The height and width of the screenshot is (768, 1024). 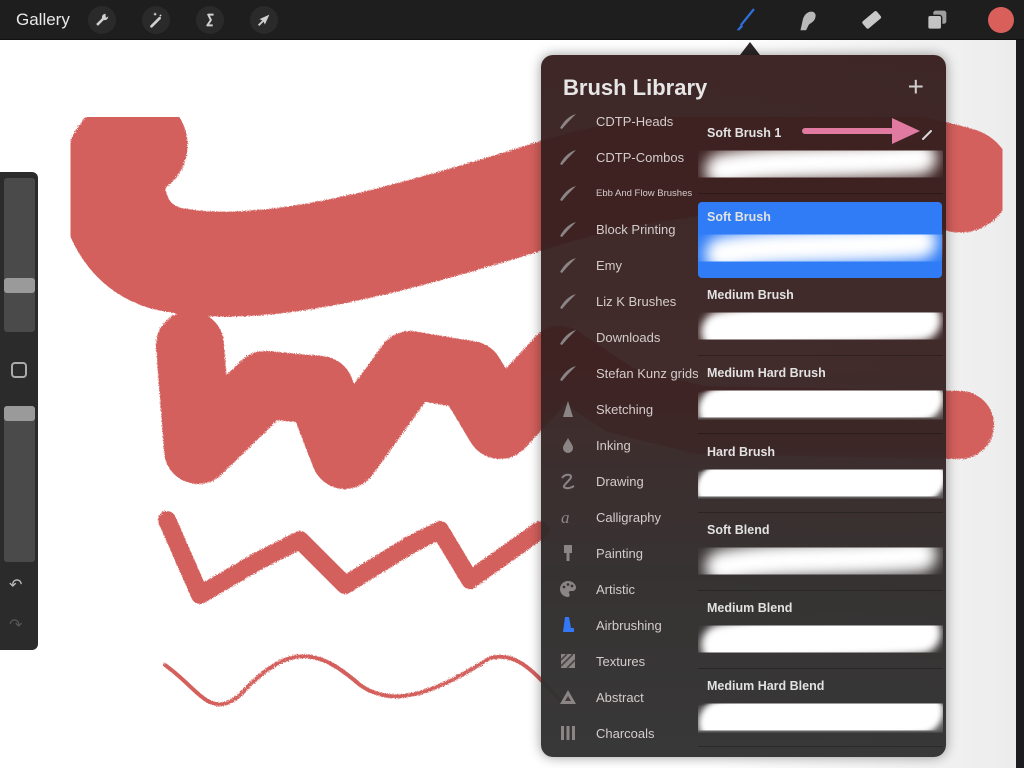 What do you see at coordinates (568, 409) in the screenshot?
I see `pencil-tip-icon` at bounding box center [568, 409].